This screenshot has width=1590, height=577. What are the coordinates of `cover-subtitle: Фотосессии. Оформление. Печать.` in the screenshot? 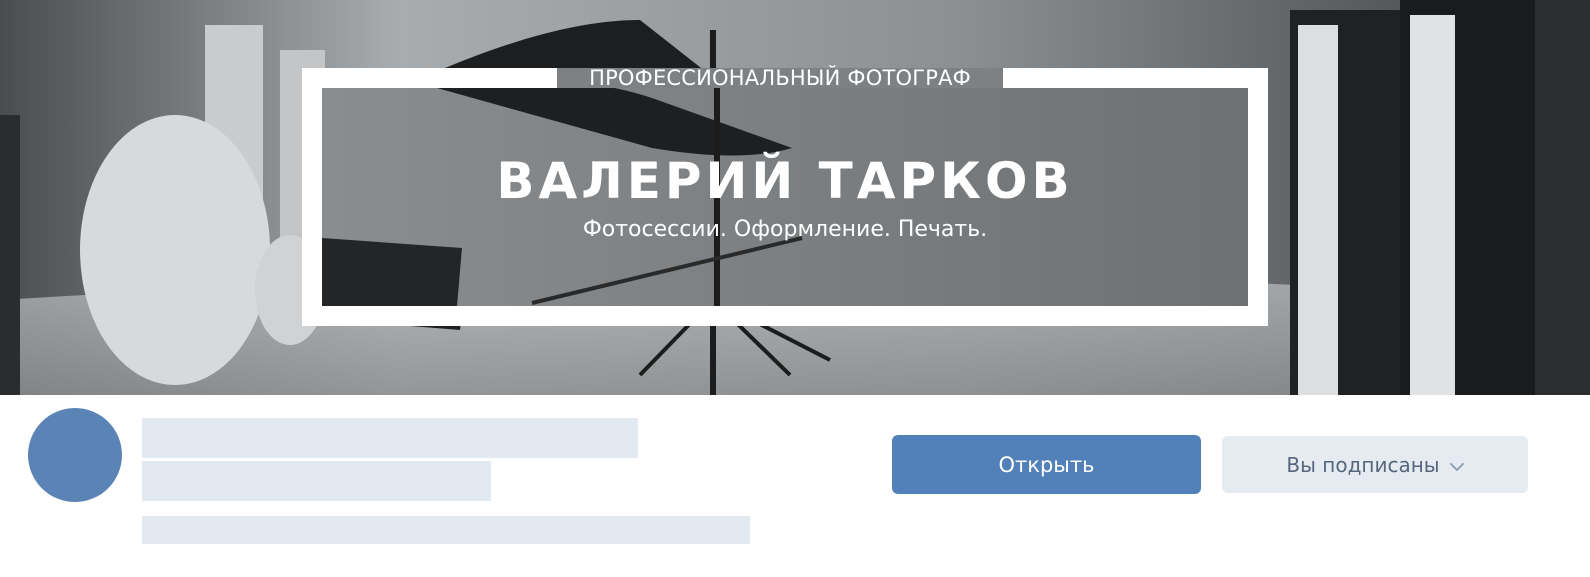 It's located at (785, 229).